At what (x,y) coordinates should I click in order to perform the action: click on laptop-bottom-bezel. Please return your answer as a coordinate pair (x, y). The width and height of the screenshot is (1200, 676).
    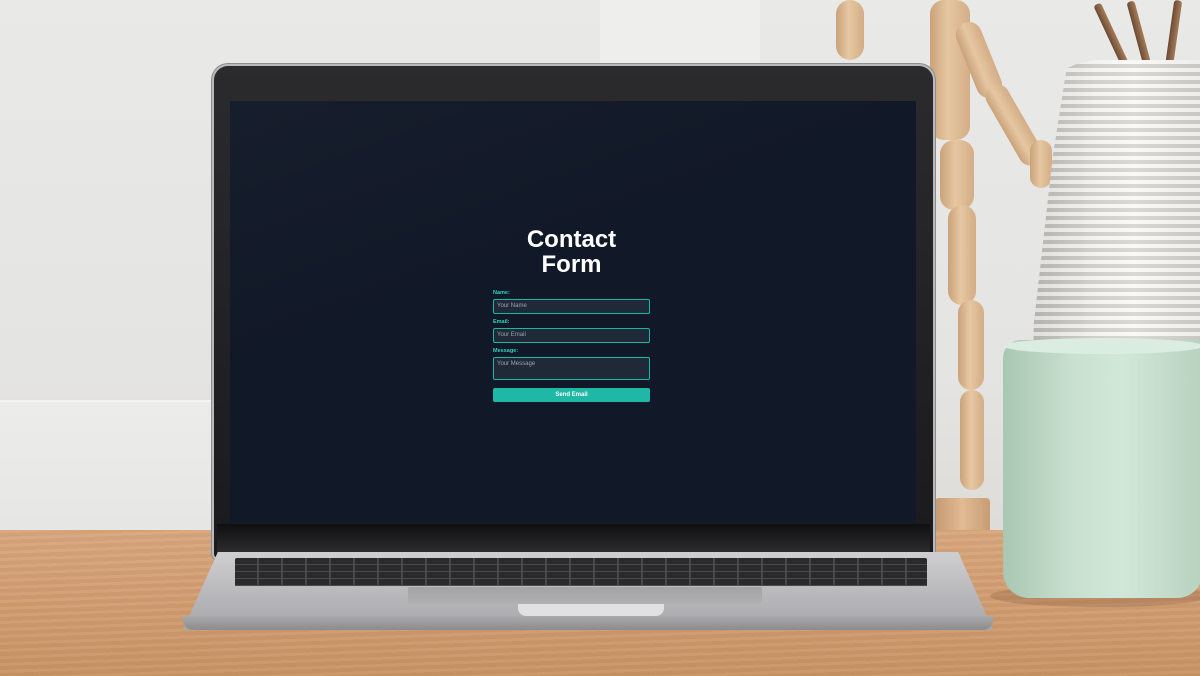
    Looking at the image, I should click on (573, 539).